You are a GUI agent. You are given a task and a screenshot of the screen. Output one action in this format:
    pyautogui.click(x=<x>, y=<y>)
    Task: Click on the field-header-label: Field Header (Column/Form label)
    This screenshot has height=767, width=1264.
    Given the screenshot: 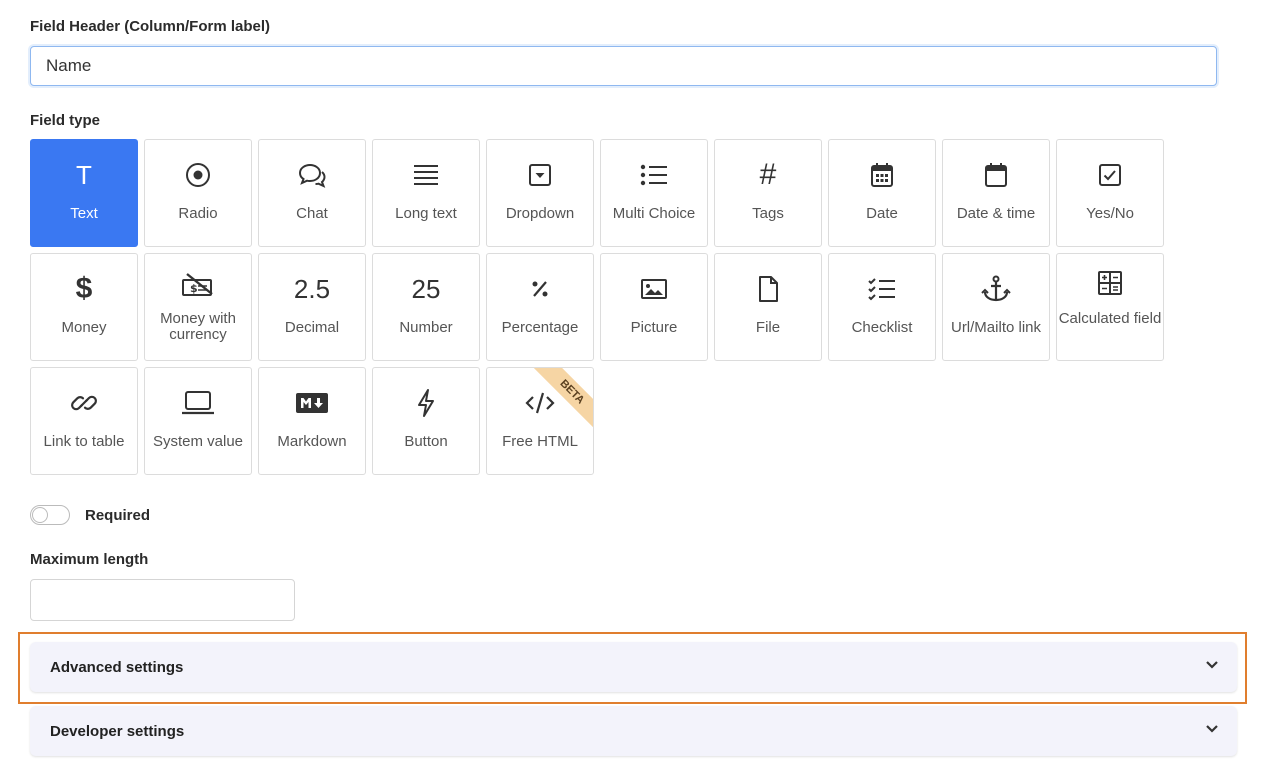 What is the action you would take?
    pyautogui.click(x=150, y=26)
    